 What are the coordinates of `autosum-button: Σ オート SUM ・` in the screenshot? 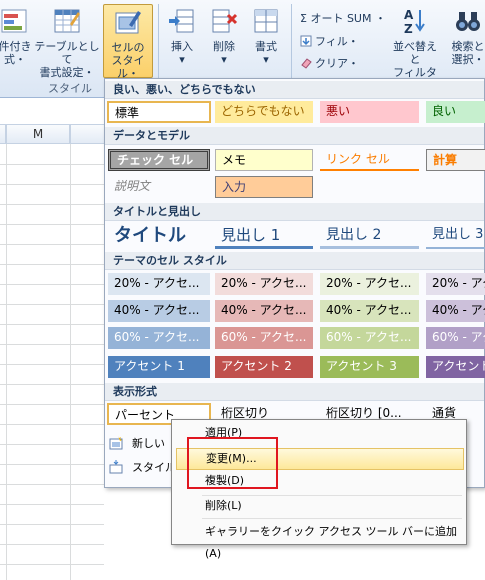 It's located at (343, 18).